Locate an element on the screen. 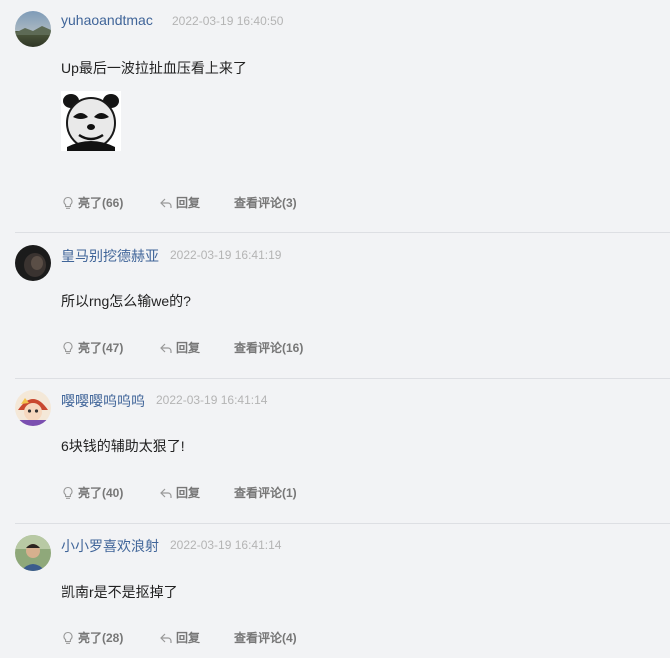 The height and width of the screenshot is (658, 670). view-replies-link: 查看评论(16) is located at coordinates (268, 347).